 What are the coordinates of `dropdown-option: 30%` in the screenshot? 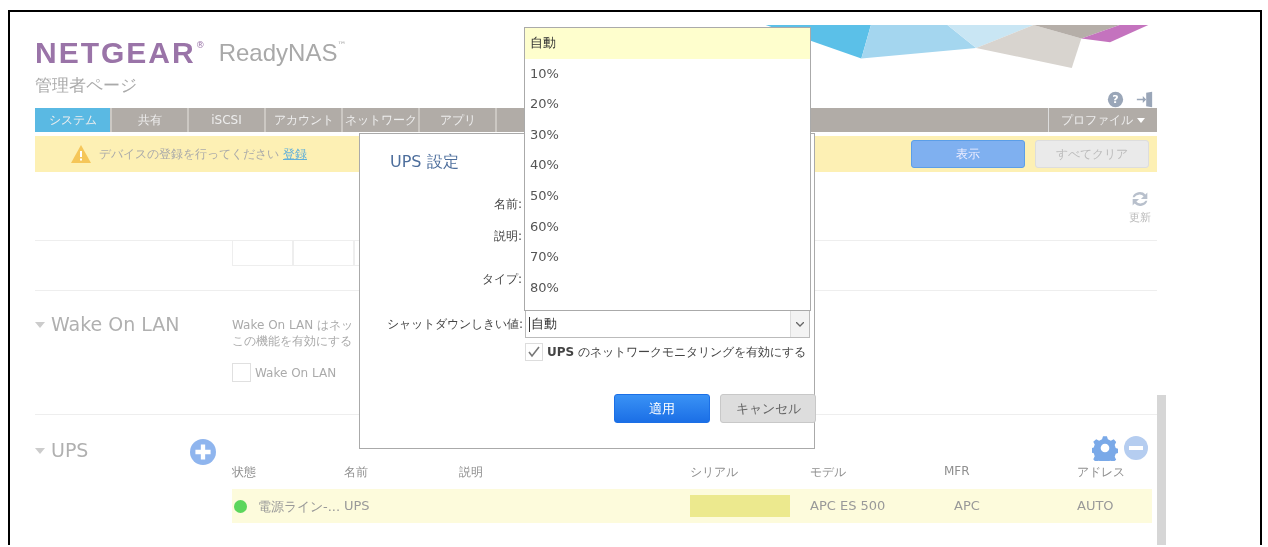 It's located at (667, 135).